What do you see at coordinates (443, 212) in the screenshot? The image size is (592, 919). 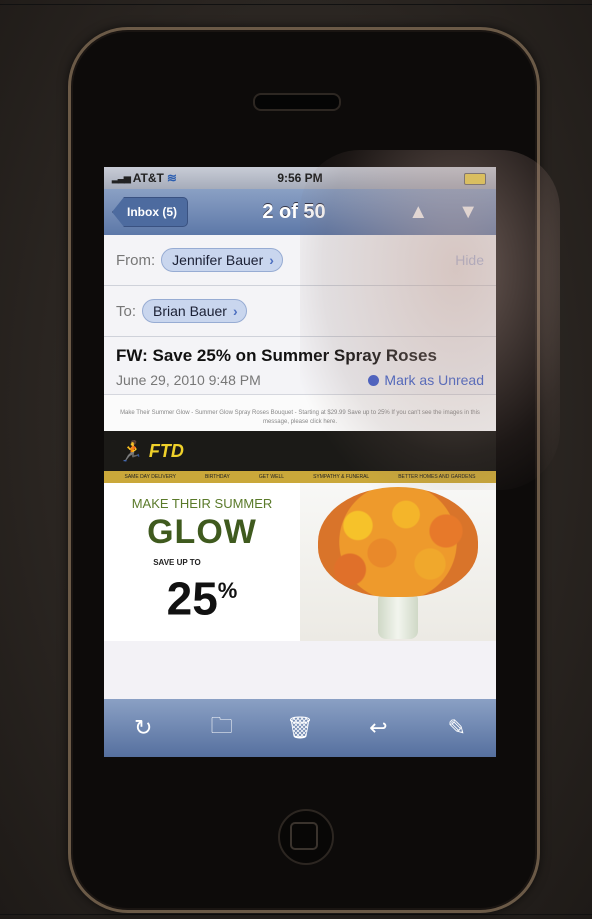 I see `message-arrows: ▲ ▼` at bounding box center [443, 212].